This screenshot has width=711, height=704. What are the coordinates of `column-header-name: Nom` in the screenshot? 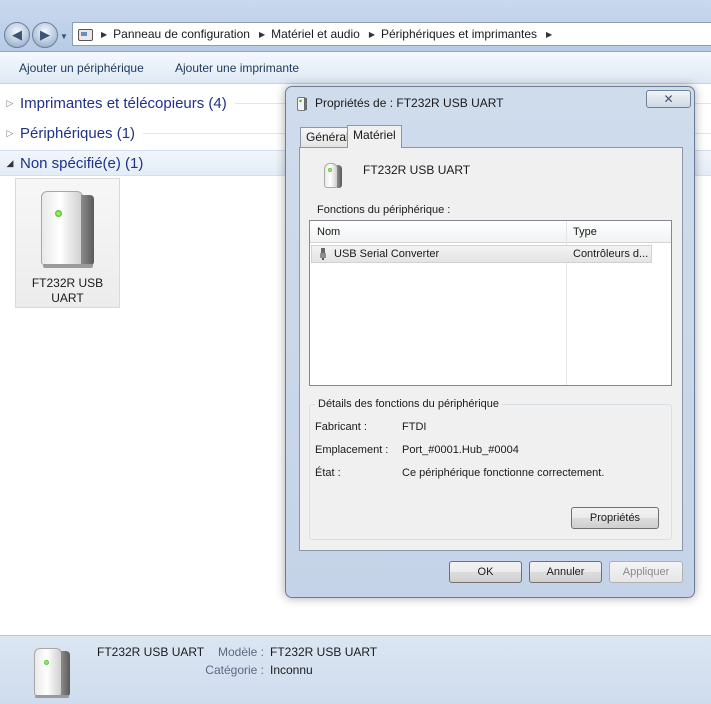 It's located at (438, 232).